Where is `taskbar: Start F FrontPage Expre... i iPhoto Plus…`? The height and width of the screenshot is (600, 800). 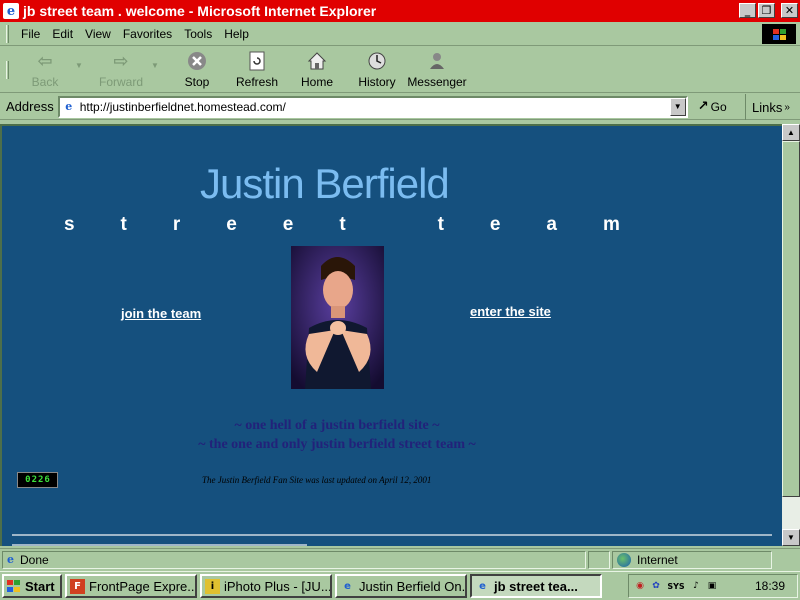 taskbar: Start F FrontPage Expre... i iPhoto Plus… is located at coordinates (400, 585).